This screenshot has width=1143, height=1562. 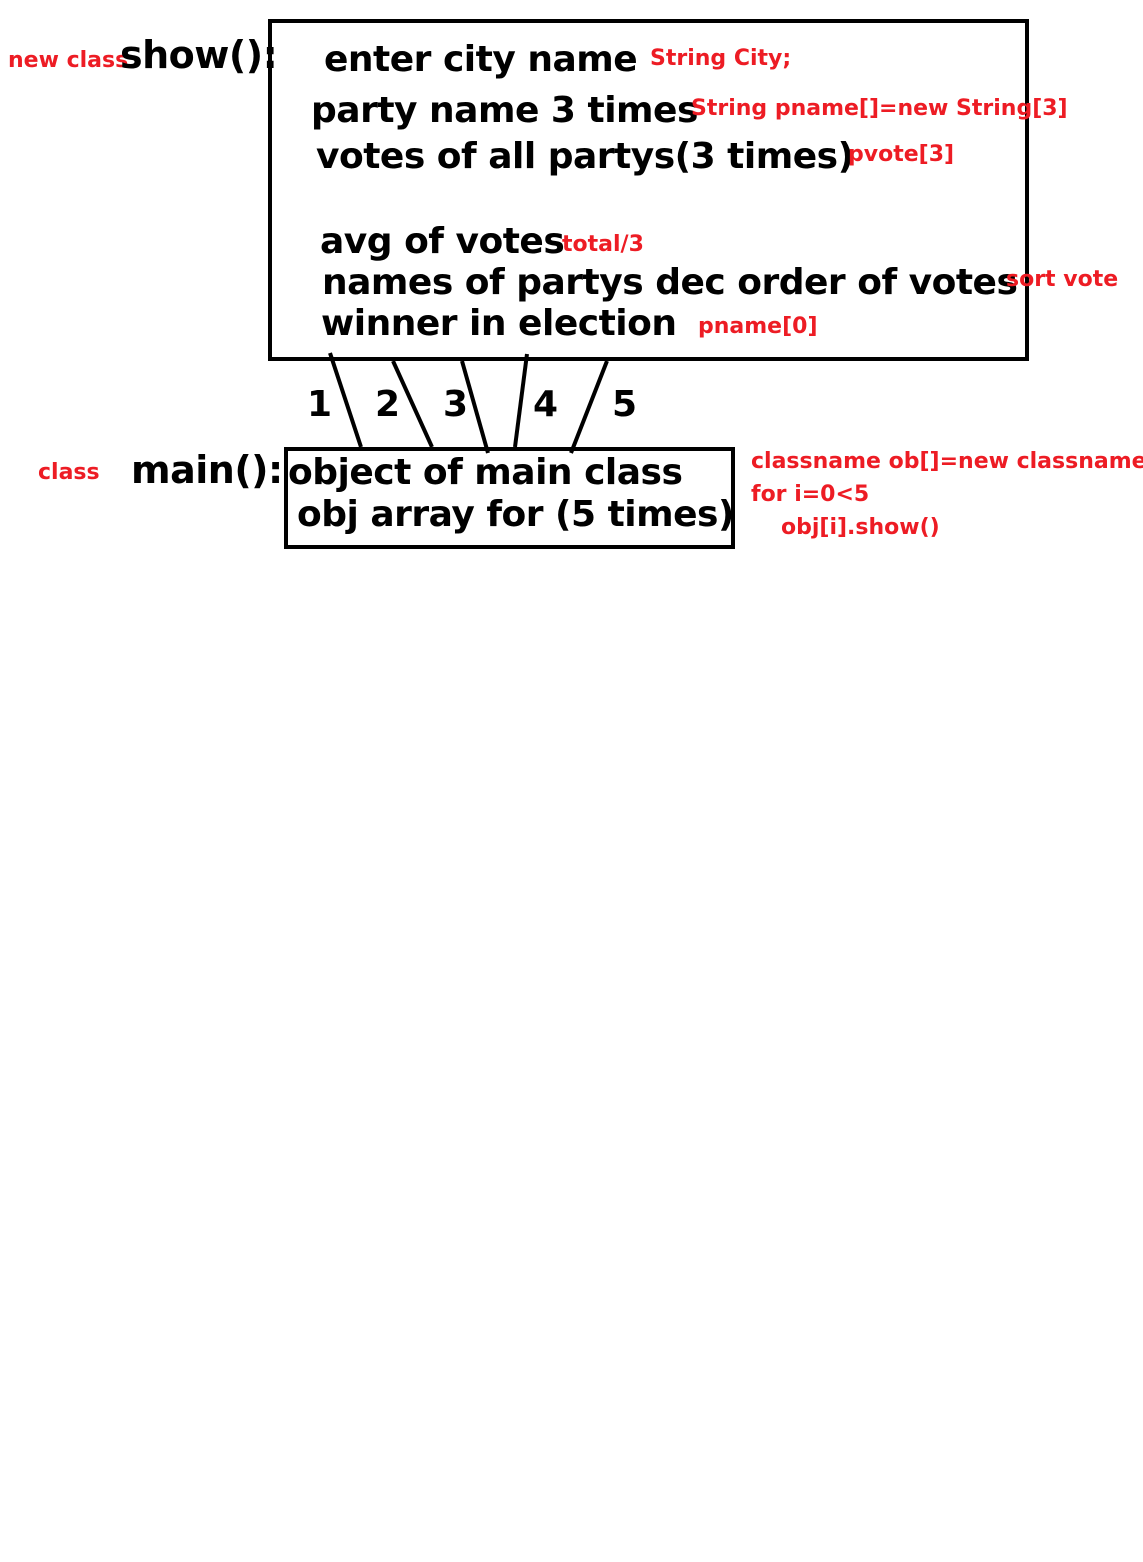 What do you see at coordinates (758, 326) in the screenshot?
I see `note-pname-0: pname[0]` at bounding box center [758, 326].